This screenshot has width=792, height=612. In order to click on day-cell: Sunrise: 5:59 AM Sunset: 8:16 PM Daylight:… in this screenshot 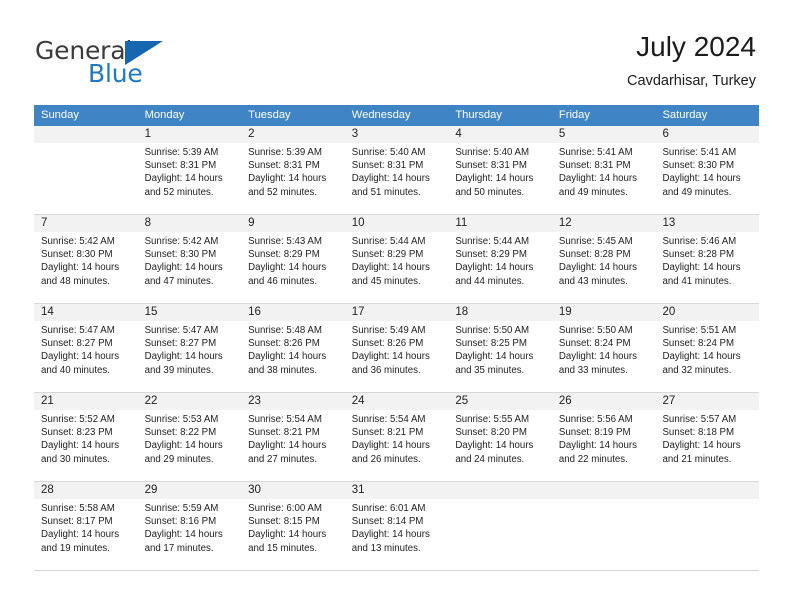, I will do `click(190, 534)`.